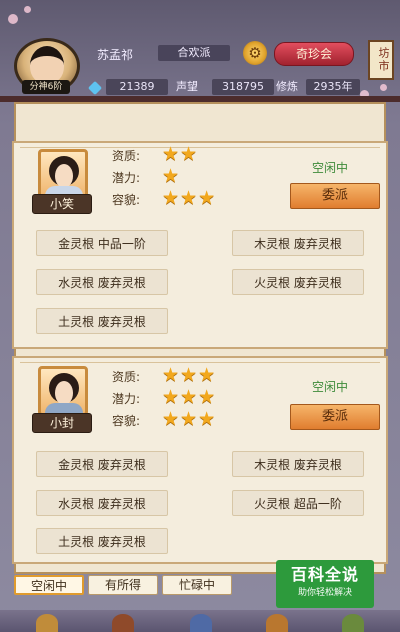  I want to click on sect-badge: 合欢派, so click(194, 53).